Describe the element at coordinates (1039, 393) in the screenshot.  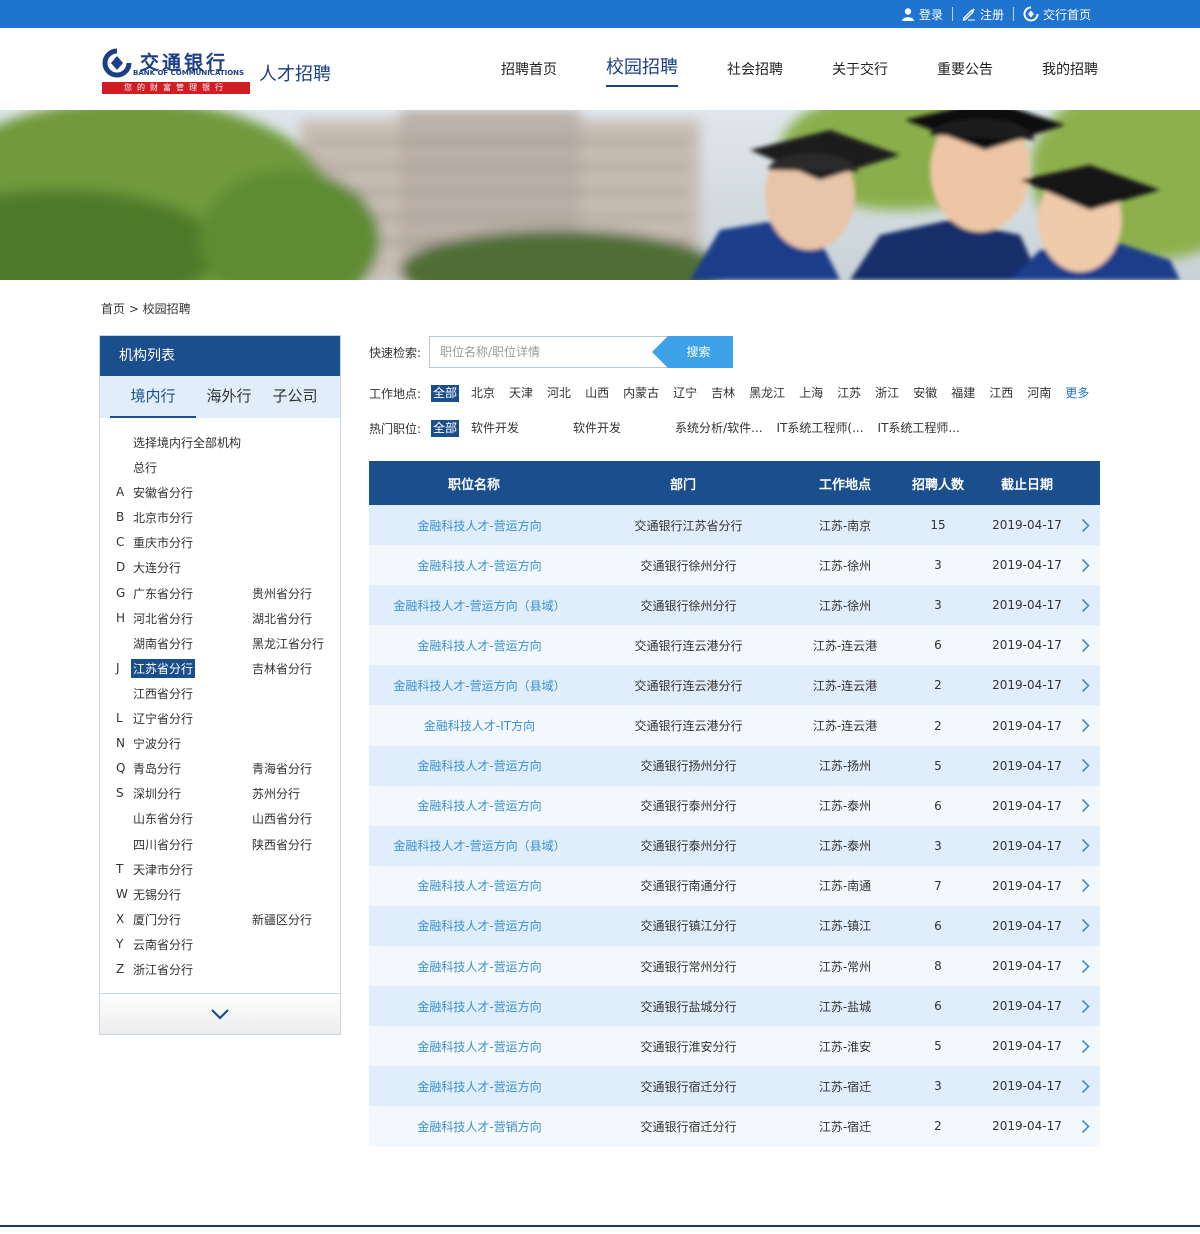
I see `location-option: 河南` at that location.